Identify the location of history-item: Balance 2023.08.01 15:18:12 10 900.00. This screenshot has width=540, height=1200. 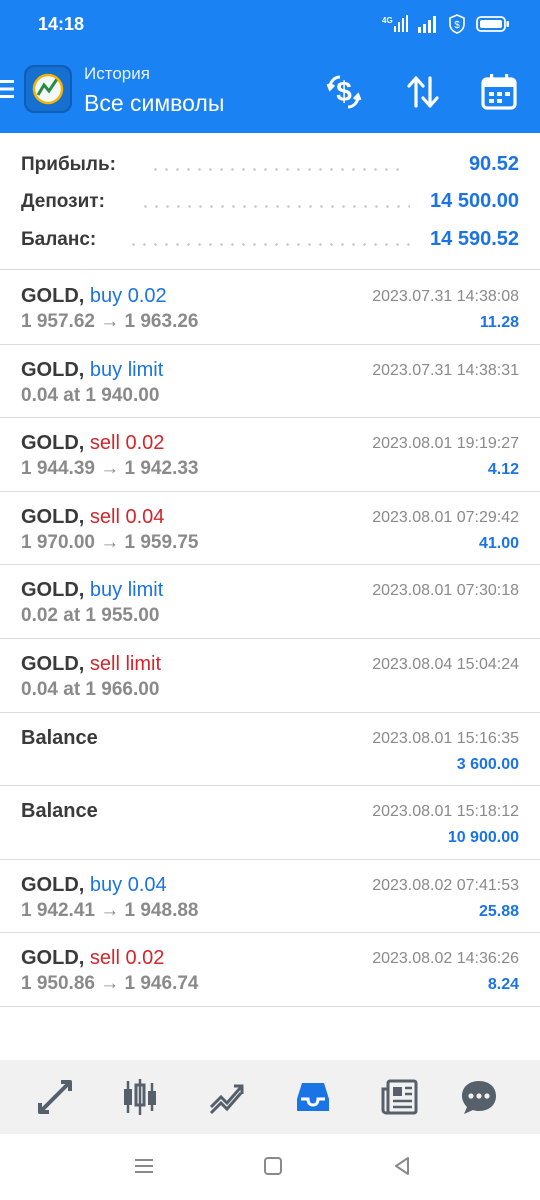
(270, 823).